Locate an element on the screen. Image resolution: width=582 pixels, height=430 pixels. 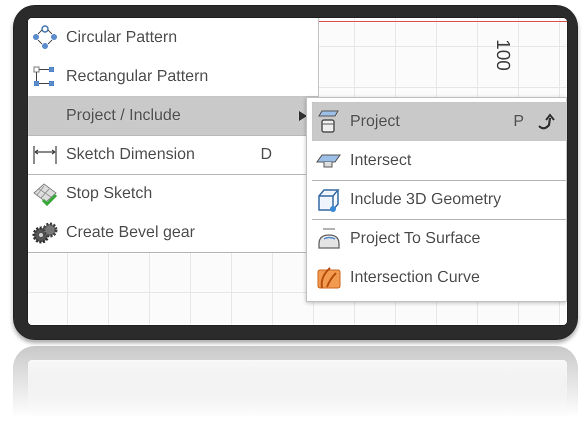
shortcut-key: P is located at coordinates (518, 122).